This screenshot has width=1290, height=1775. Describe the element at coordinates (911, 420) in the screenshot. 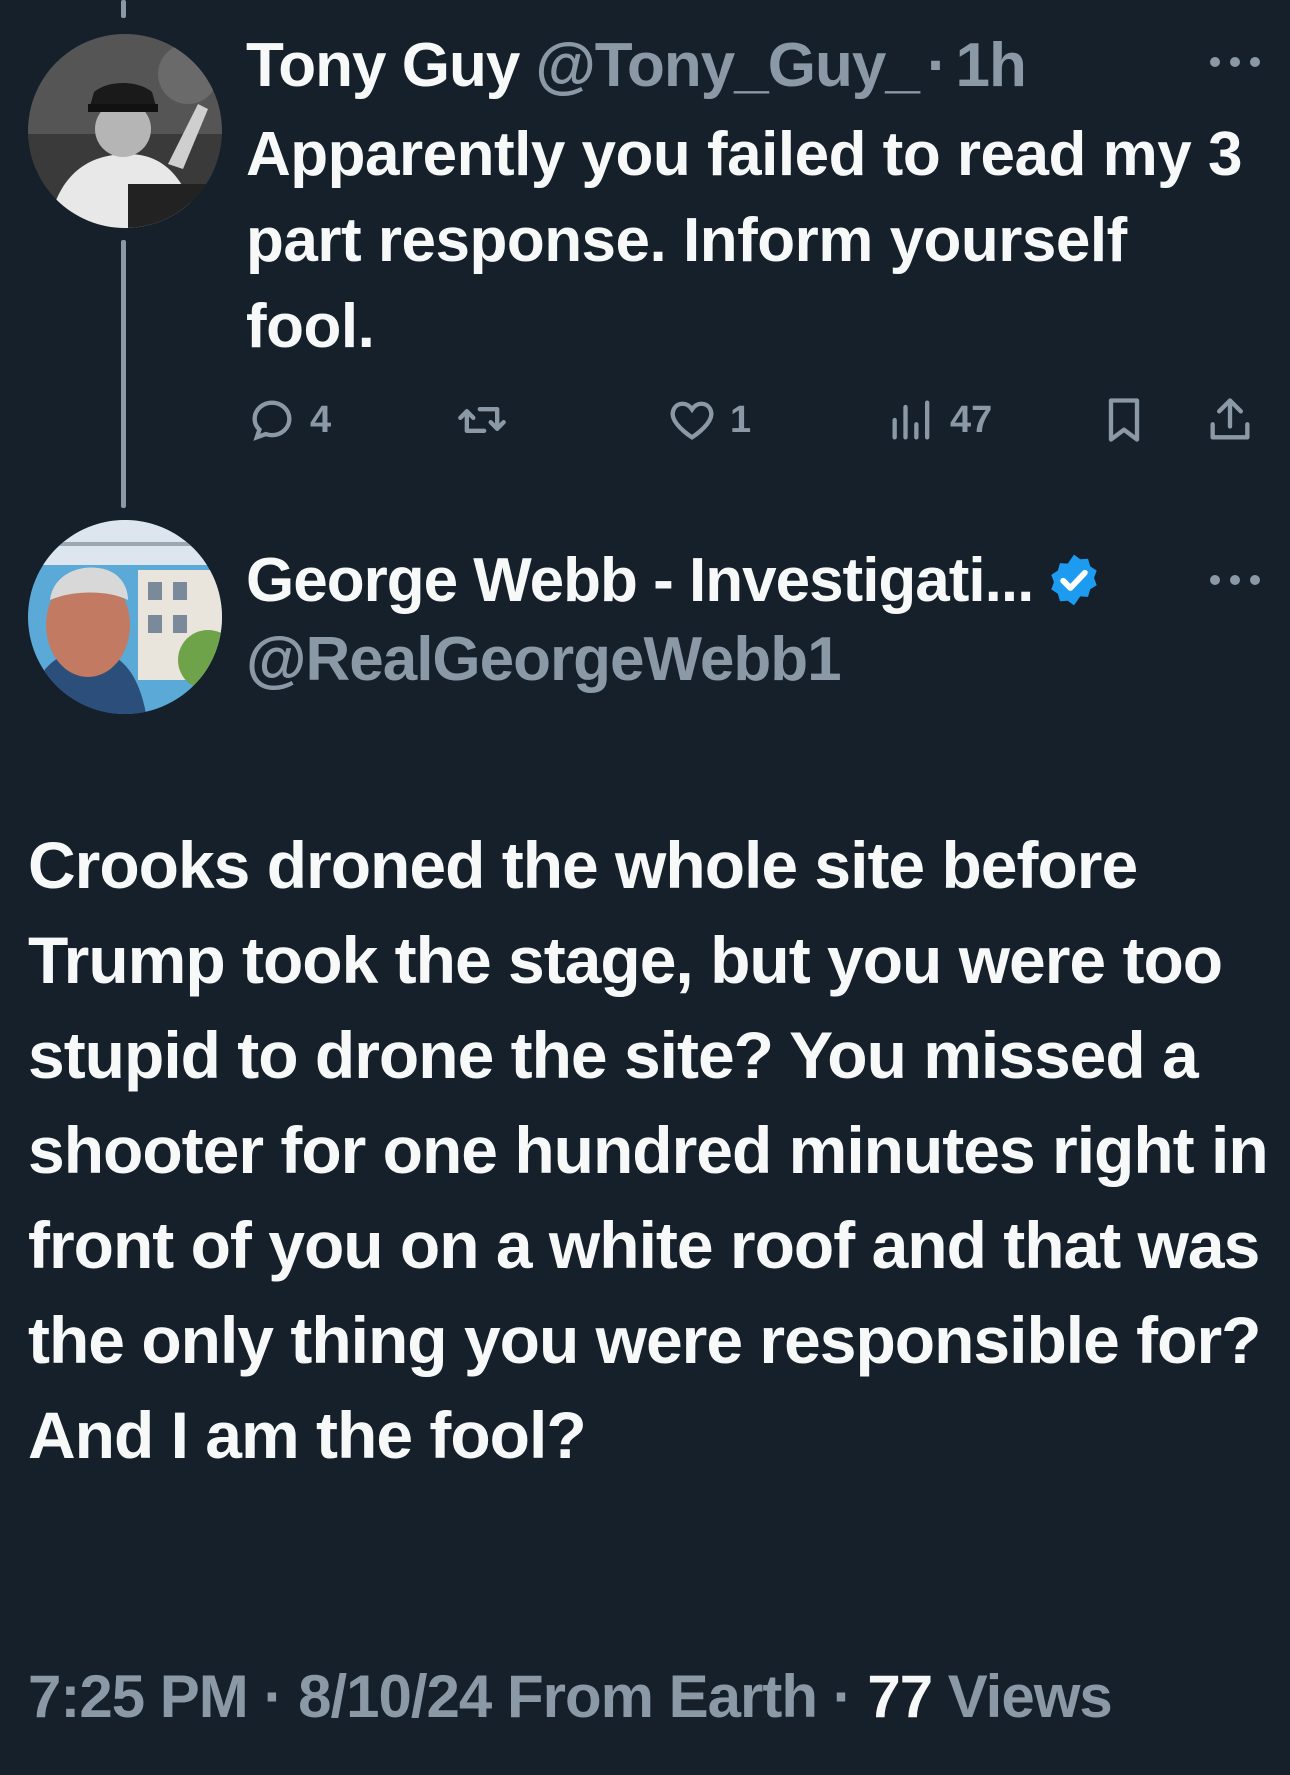

I see `views-icon` at that location.